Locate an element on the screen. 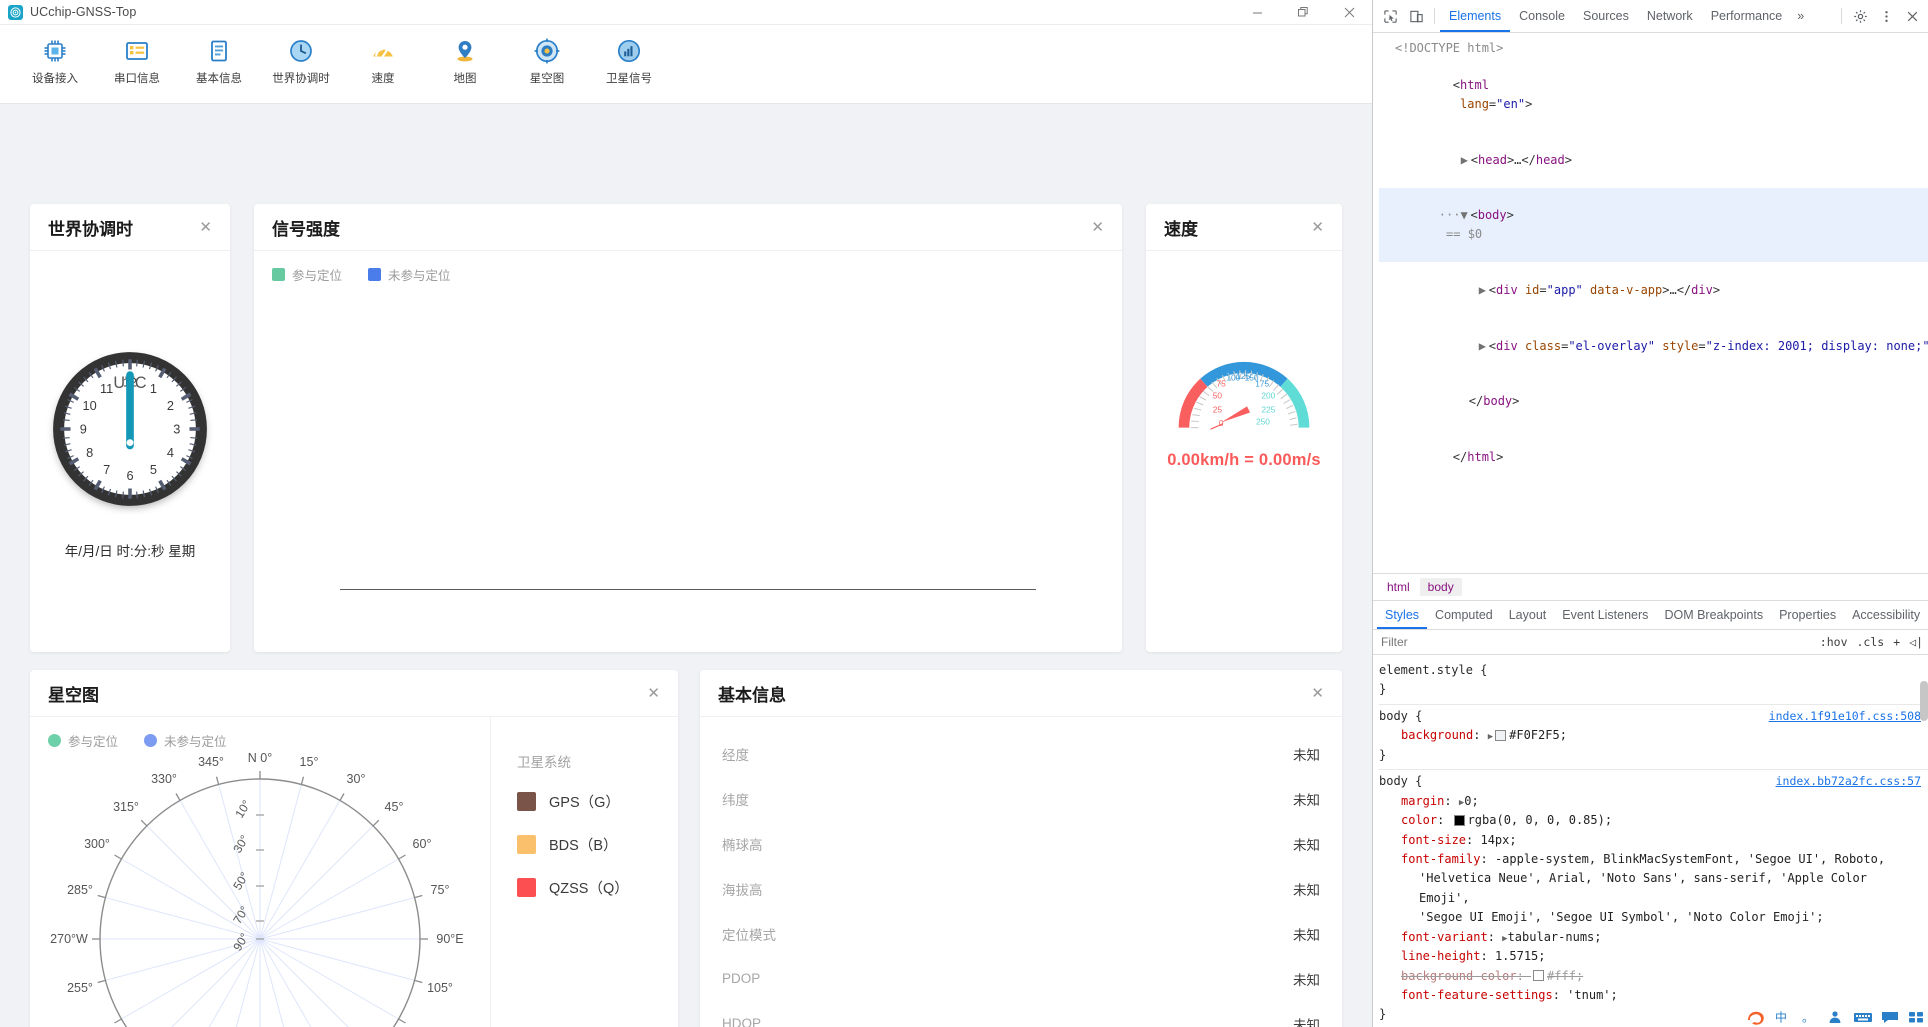 The image size is (1928, 1027). svg-text: 270°W is located at coordinates (69, 939).